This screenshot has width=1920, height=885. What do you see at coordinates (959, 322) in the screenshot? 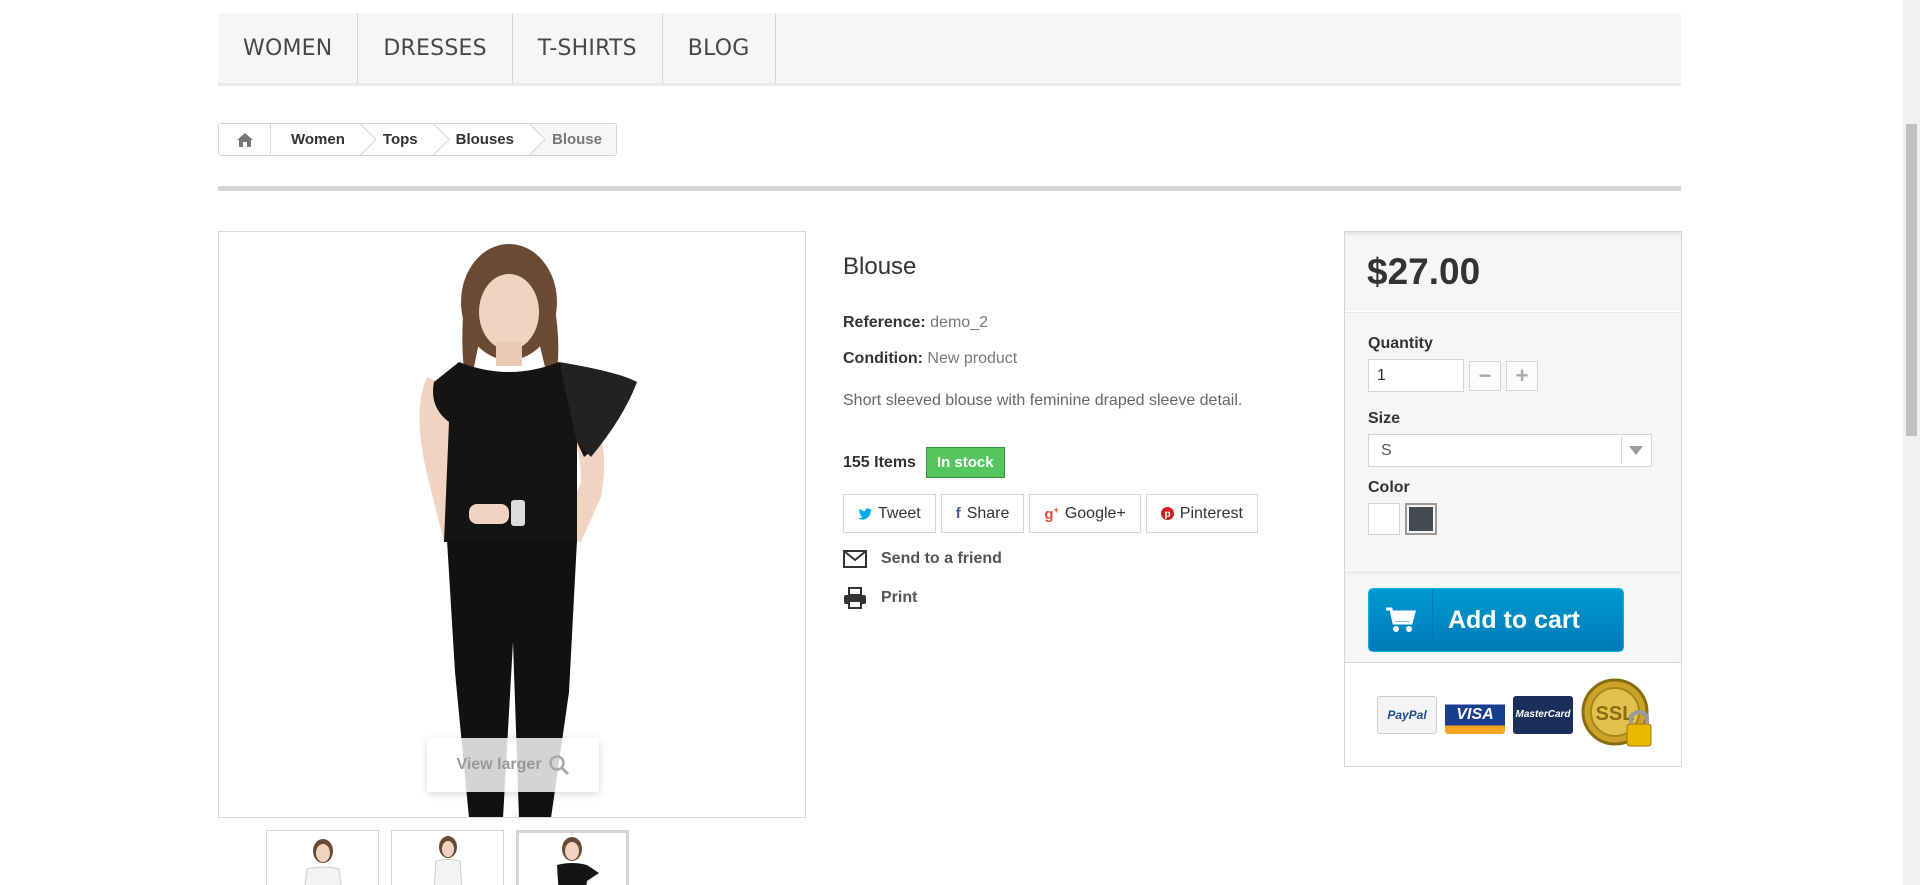
I see `reference-value: demo_2` at bounding box center [959, 322].